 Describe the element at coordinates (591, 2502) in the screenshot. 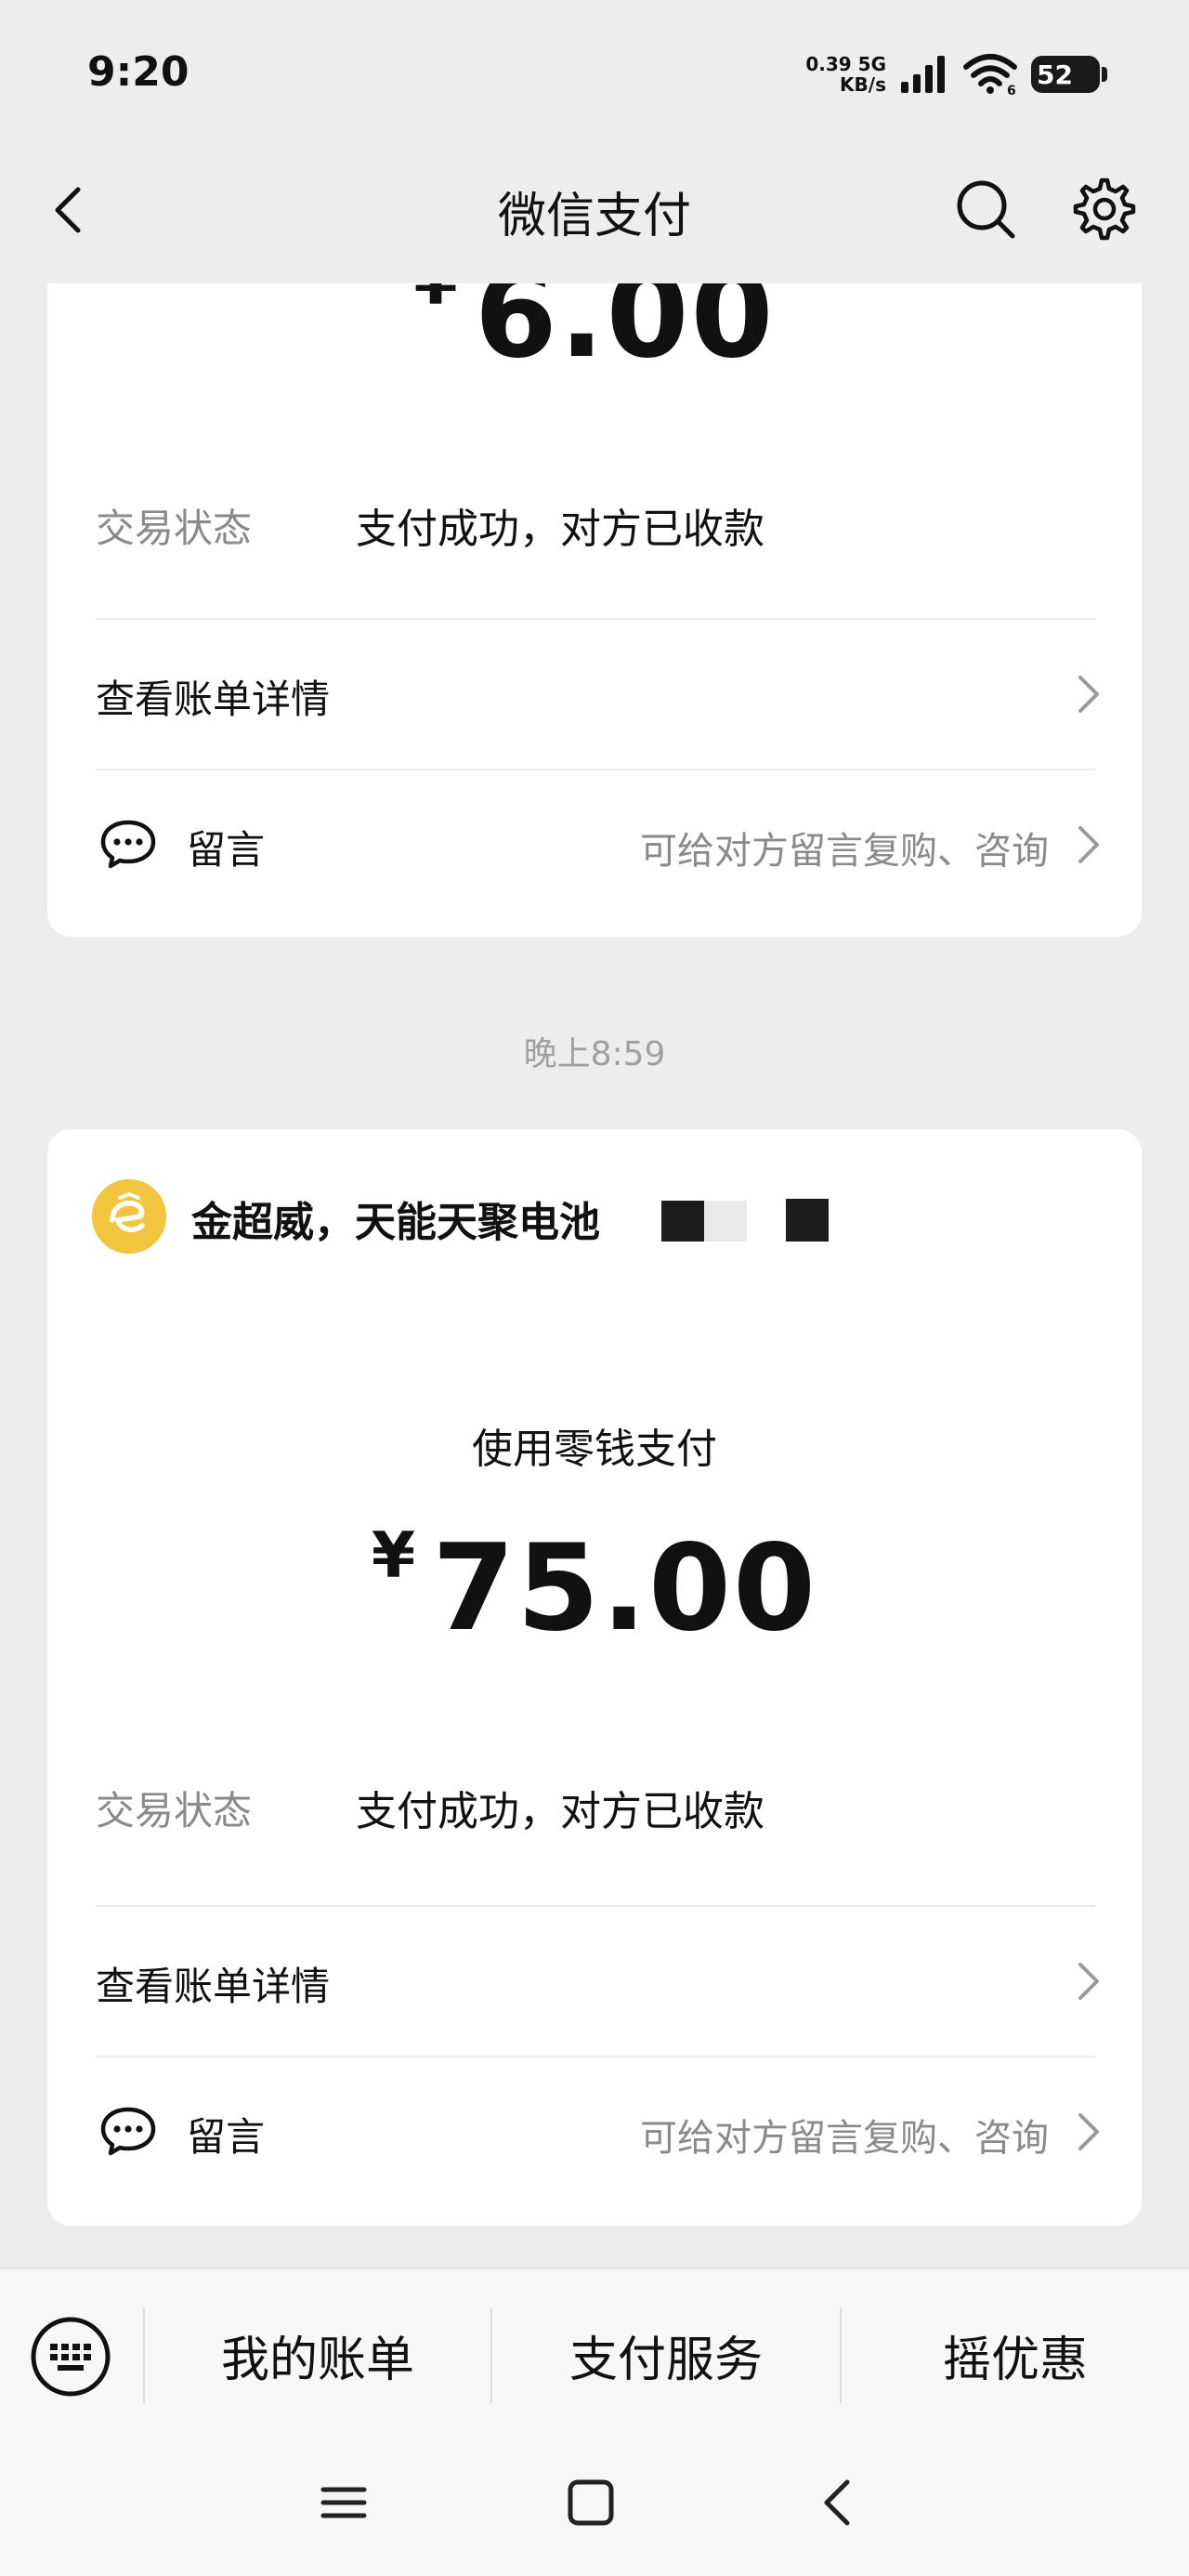

I see `home-icon` at that location.